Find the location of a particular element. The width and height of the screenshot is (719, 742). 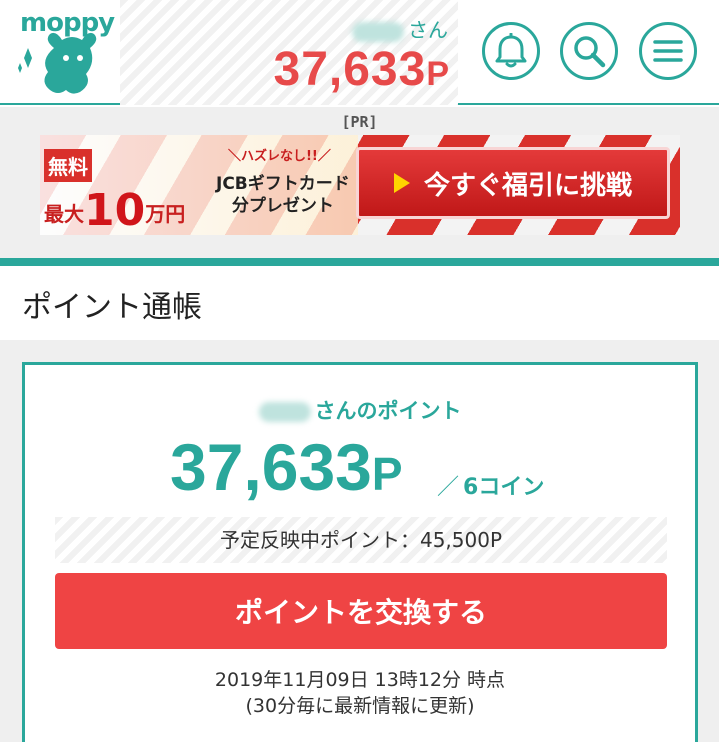

search-button is located at coordinates (589, 51).